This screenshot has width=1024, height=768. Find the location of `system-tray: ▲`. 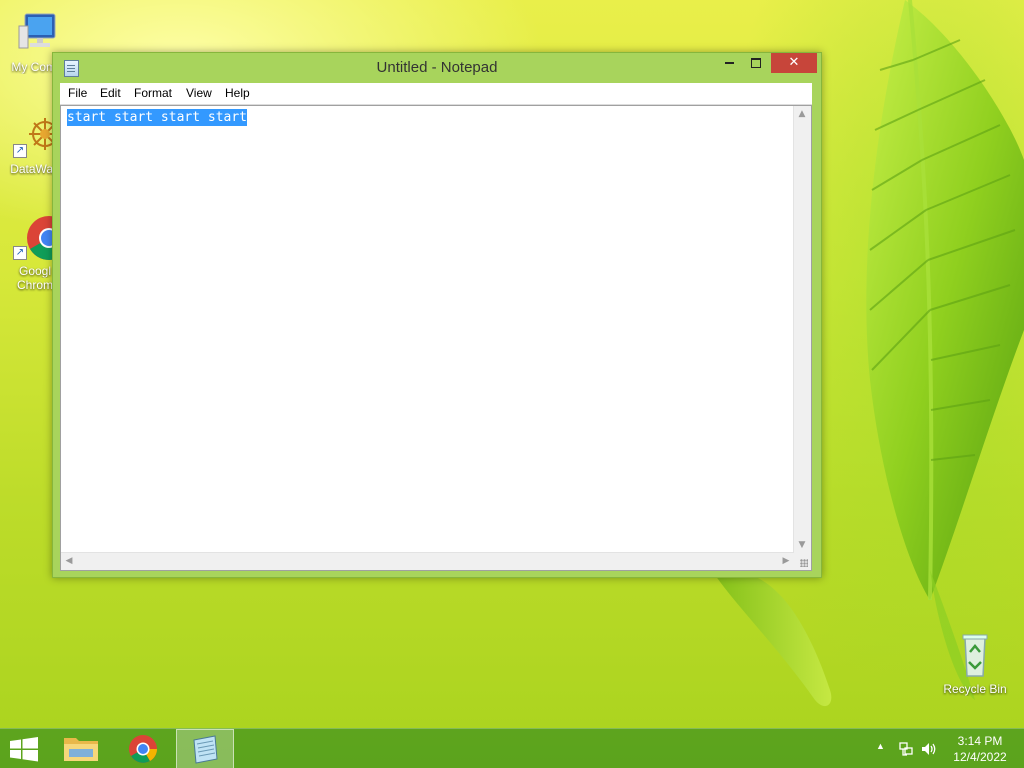

system-tray: ▲ is located at coordinates (909, 748).